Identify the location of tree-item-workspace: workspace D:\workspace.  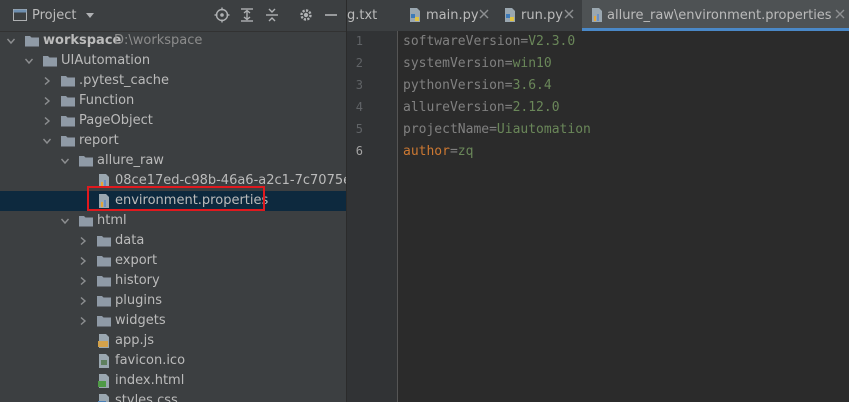
(173, 41).